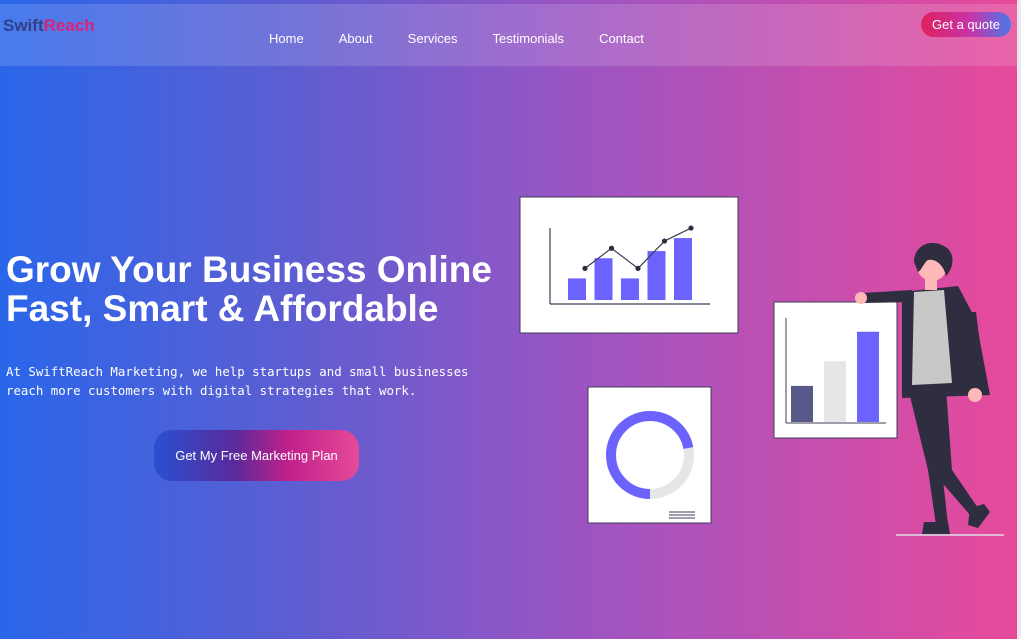 The image size is (1021, 639). What do you see at coordinates (975, 395) in the screenshot?
I see `lower-hand` at bounding box center [975, 395].